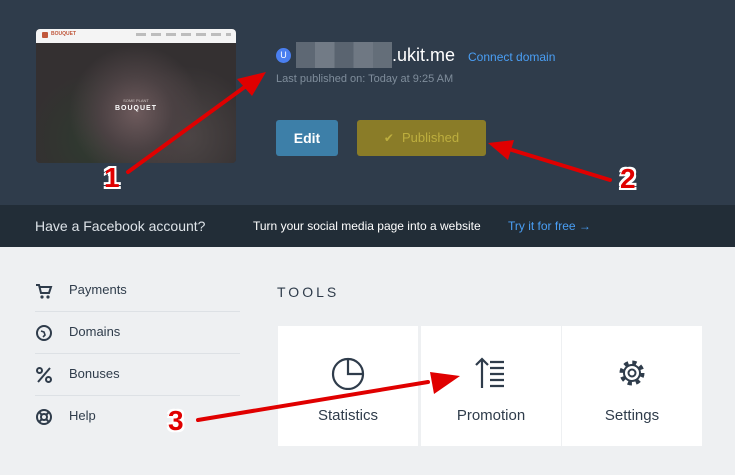  Describe the element at coordinates (183, 34) in the screenshot. I see `thumbnail-nav-links` at that location.